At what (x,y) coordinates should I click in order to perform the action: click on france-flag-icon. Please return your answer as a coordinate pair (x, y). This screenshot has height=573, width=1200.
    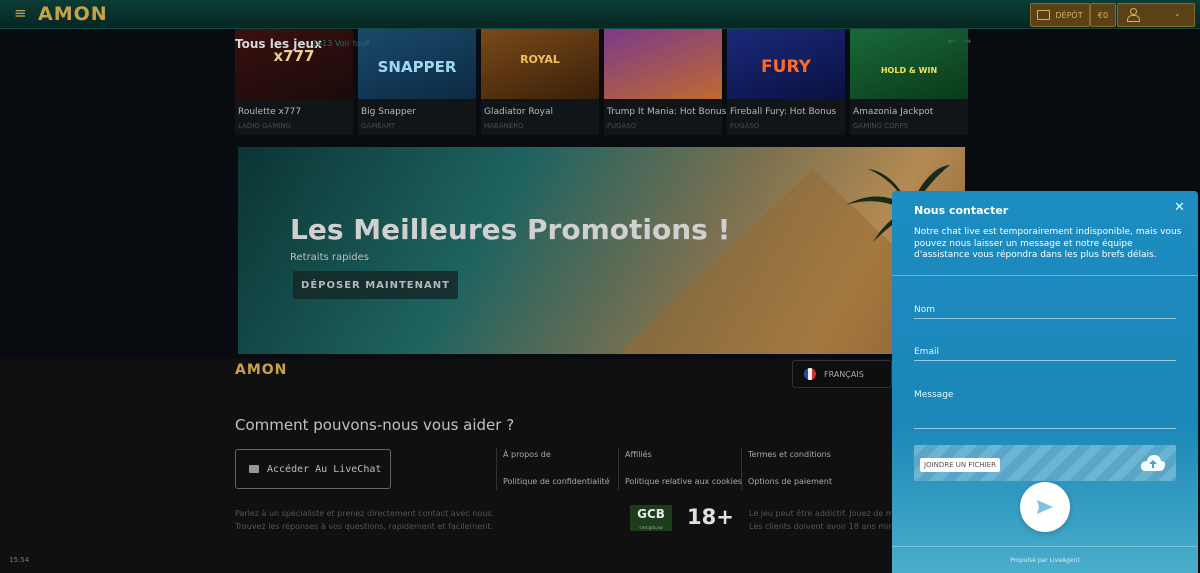
    Looking at the image, I should click on (810, 374).